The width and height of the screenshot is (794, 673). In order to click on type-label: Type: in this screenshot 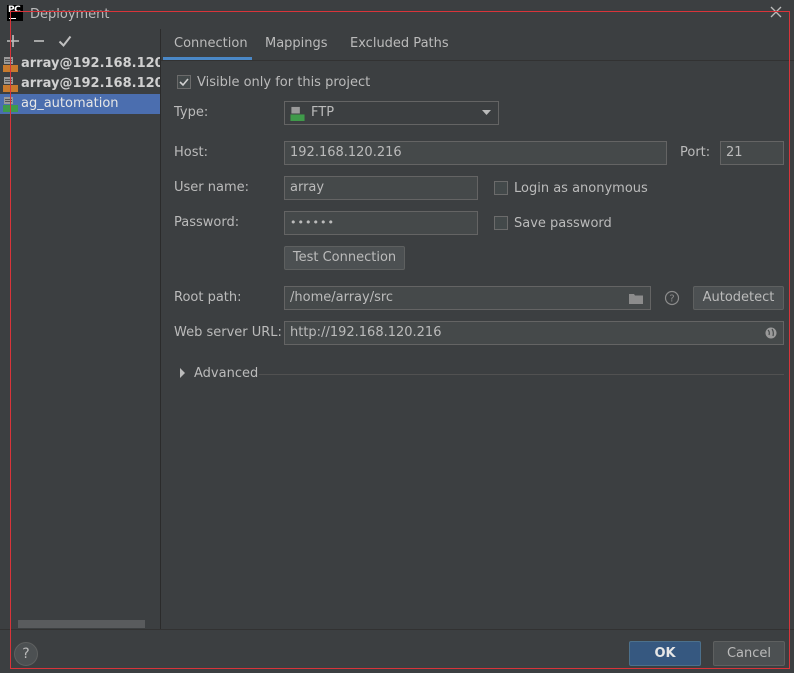, I will do `click(191, 112)`.